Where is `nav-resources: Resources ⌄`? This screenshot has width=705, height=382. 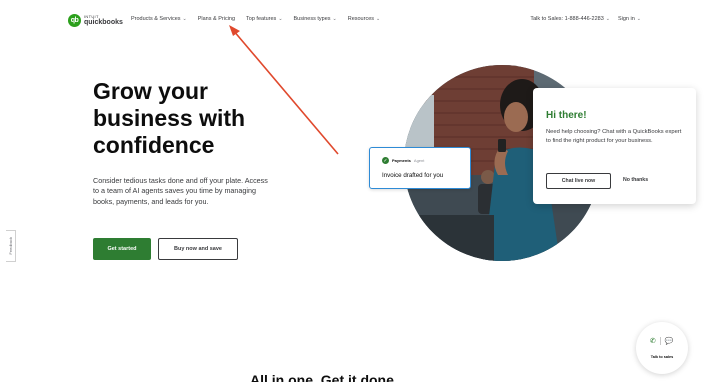
nav-resources: Resources ⌄ is located at coordinates (364, 19).